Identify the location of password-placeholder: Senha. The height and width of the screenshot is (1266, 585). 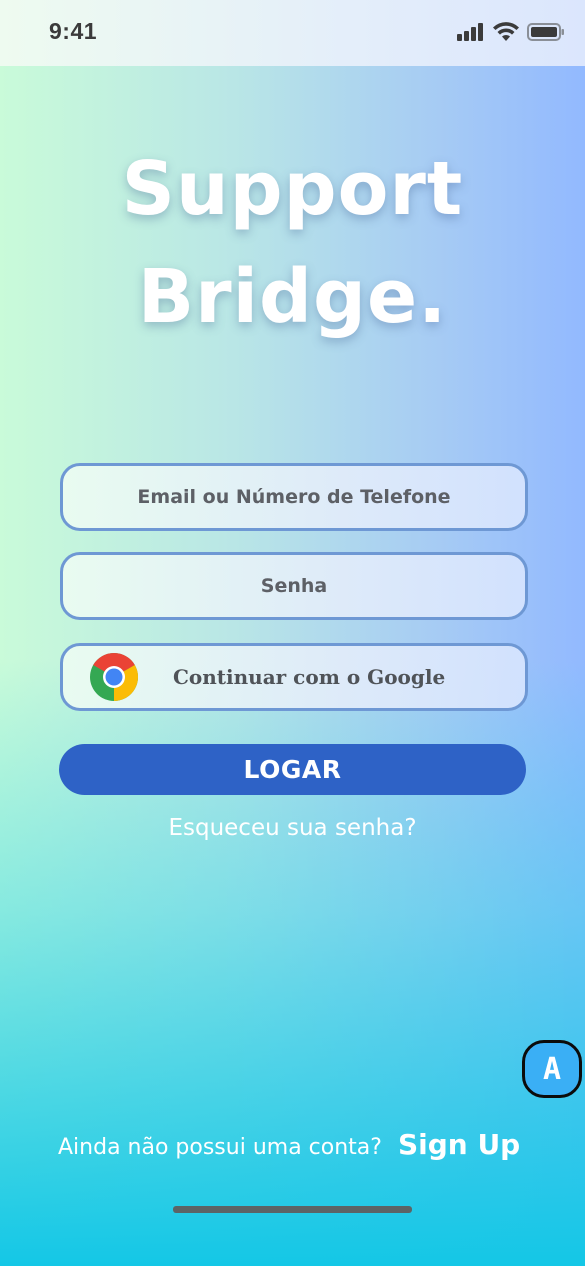
(294, 586).